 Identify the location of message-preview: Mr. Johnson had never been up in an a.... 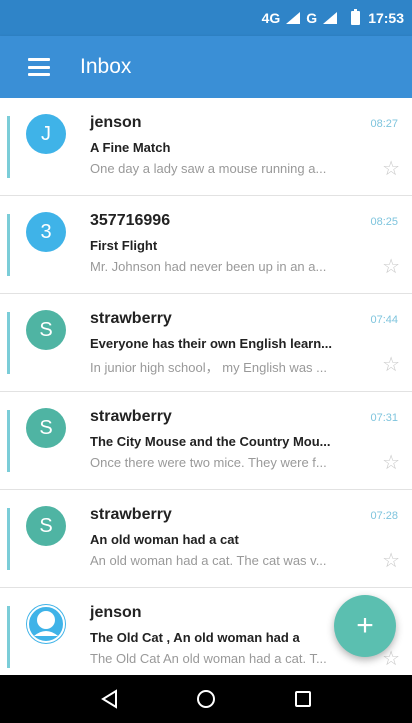
(208, 266).